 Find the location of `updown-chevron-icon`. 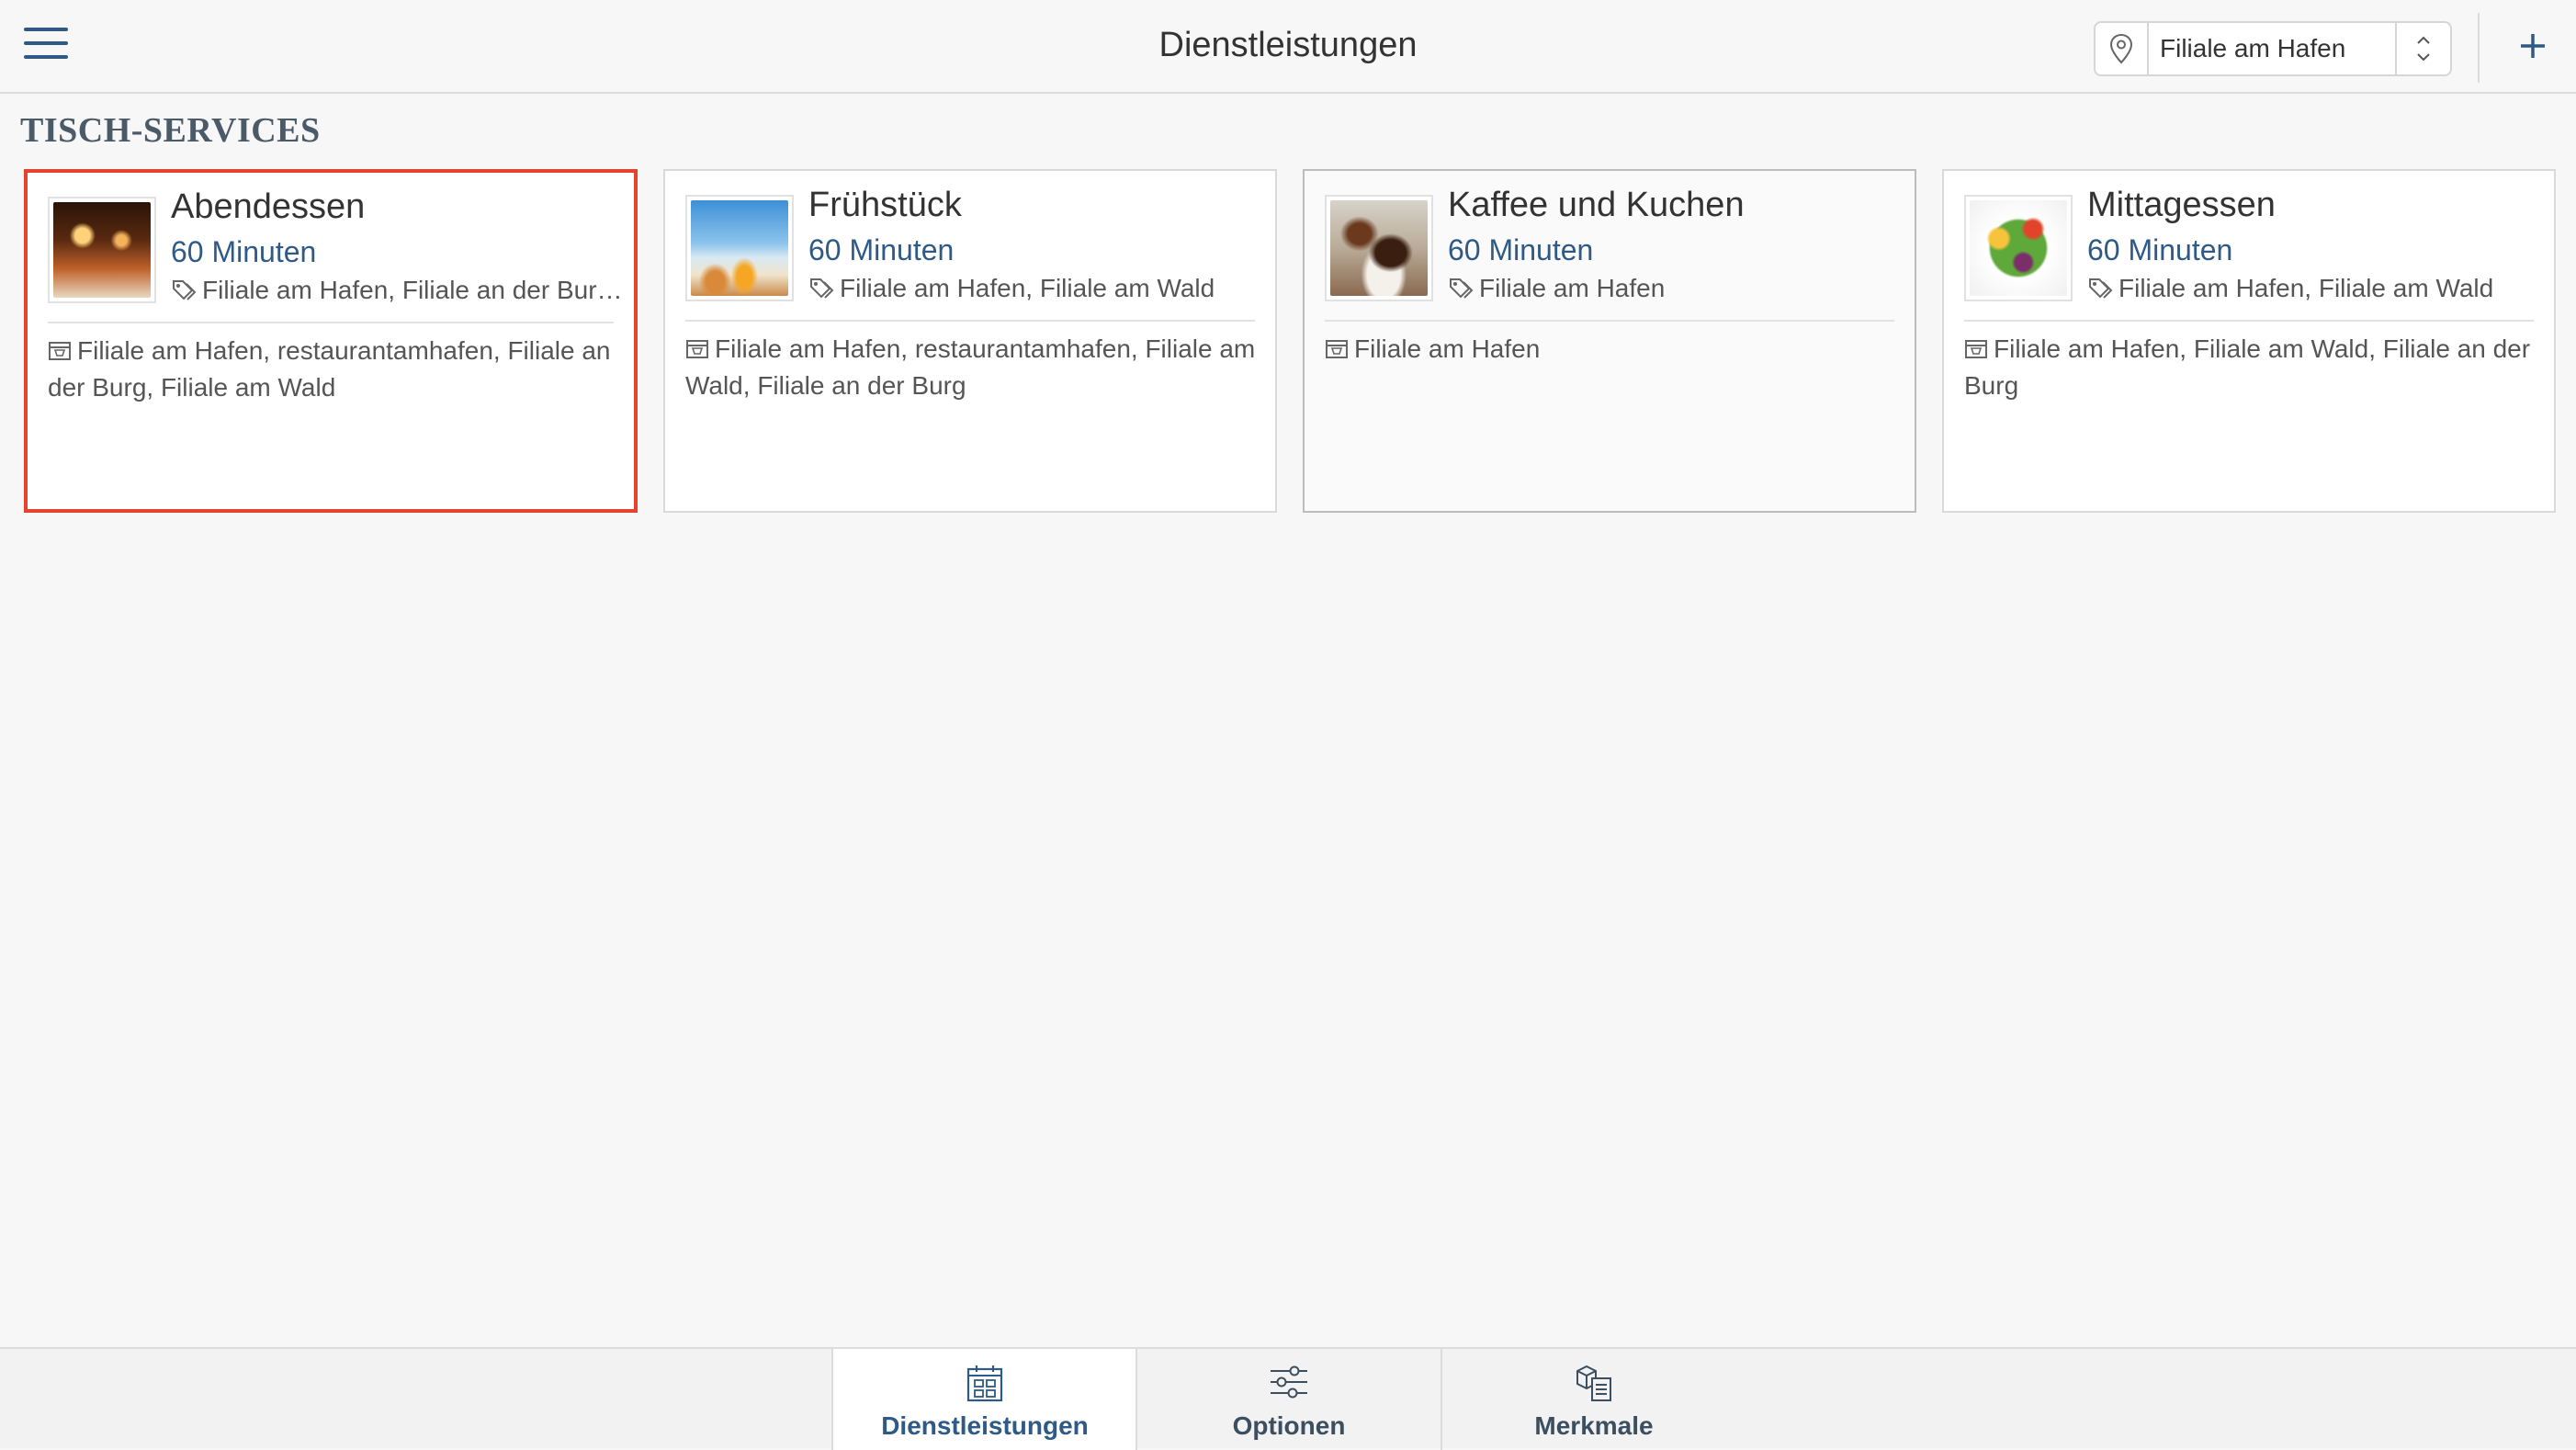

updown-chevron-icon is located at coordinates (2422, 48).